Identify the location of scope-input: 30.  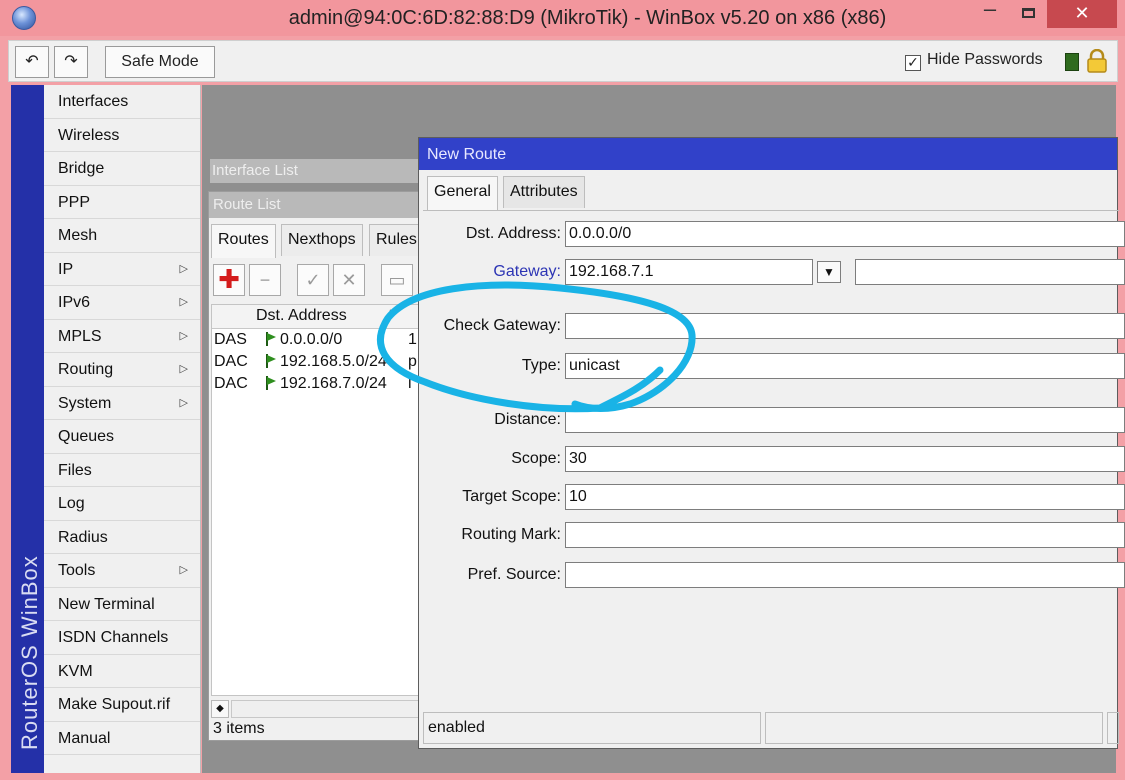
(845, 459).